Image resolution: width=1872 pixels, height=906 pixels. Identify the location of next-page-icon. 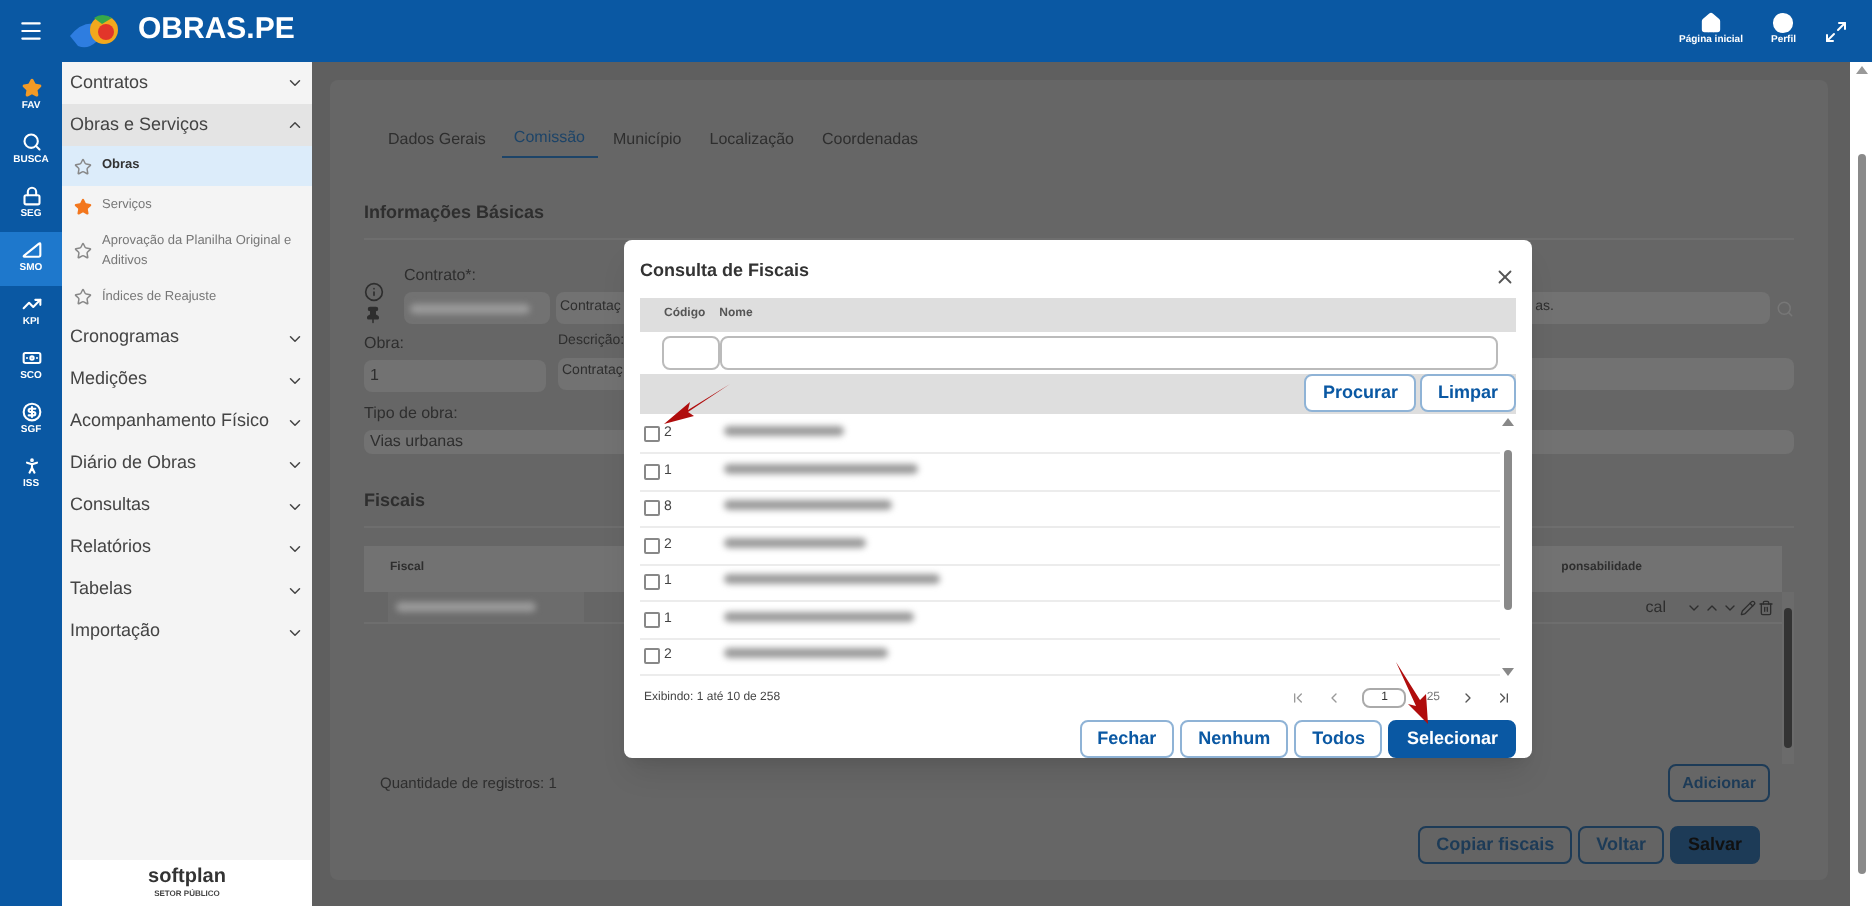
(1468, 698).